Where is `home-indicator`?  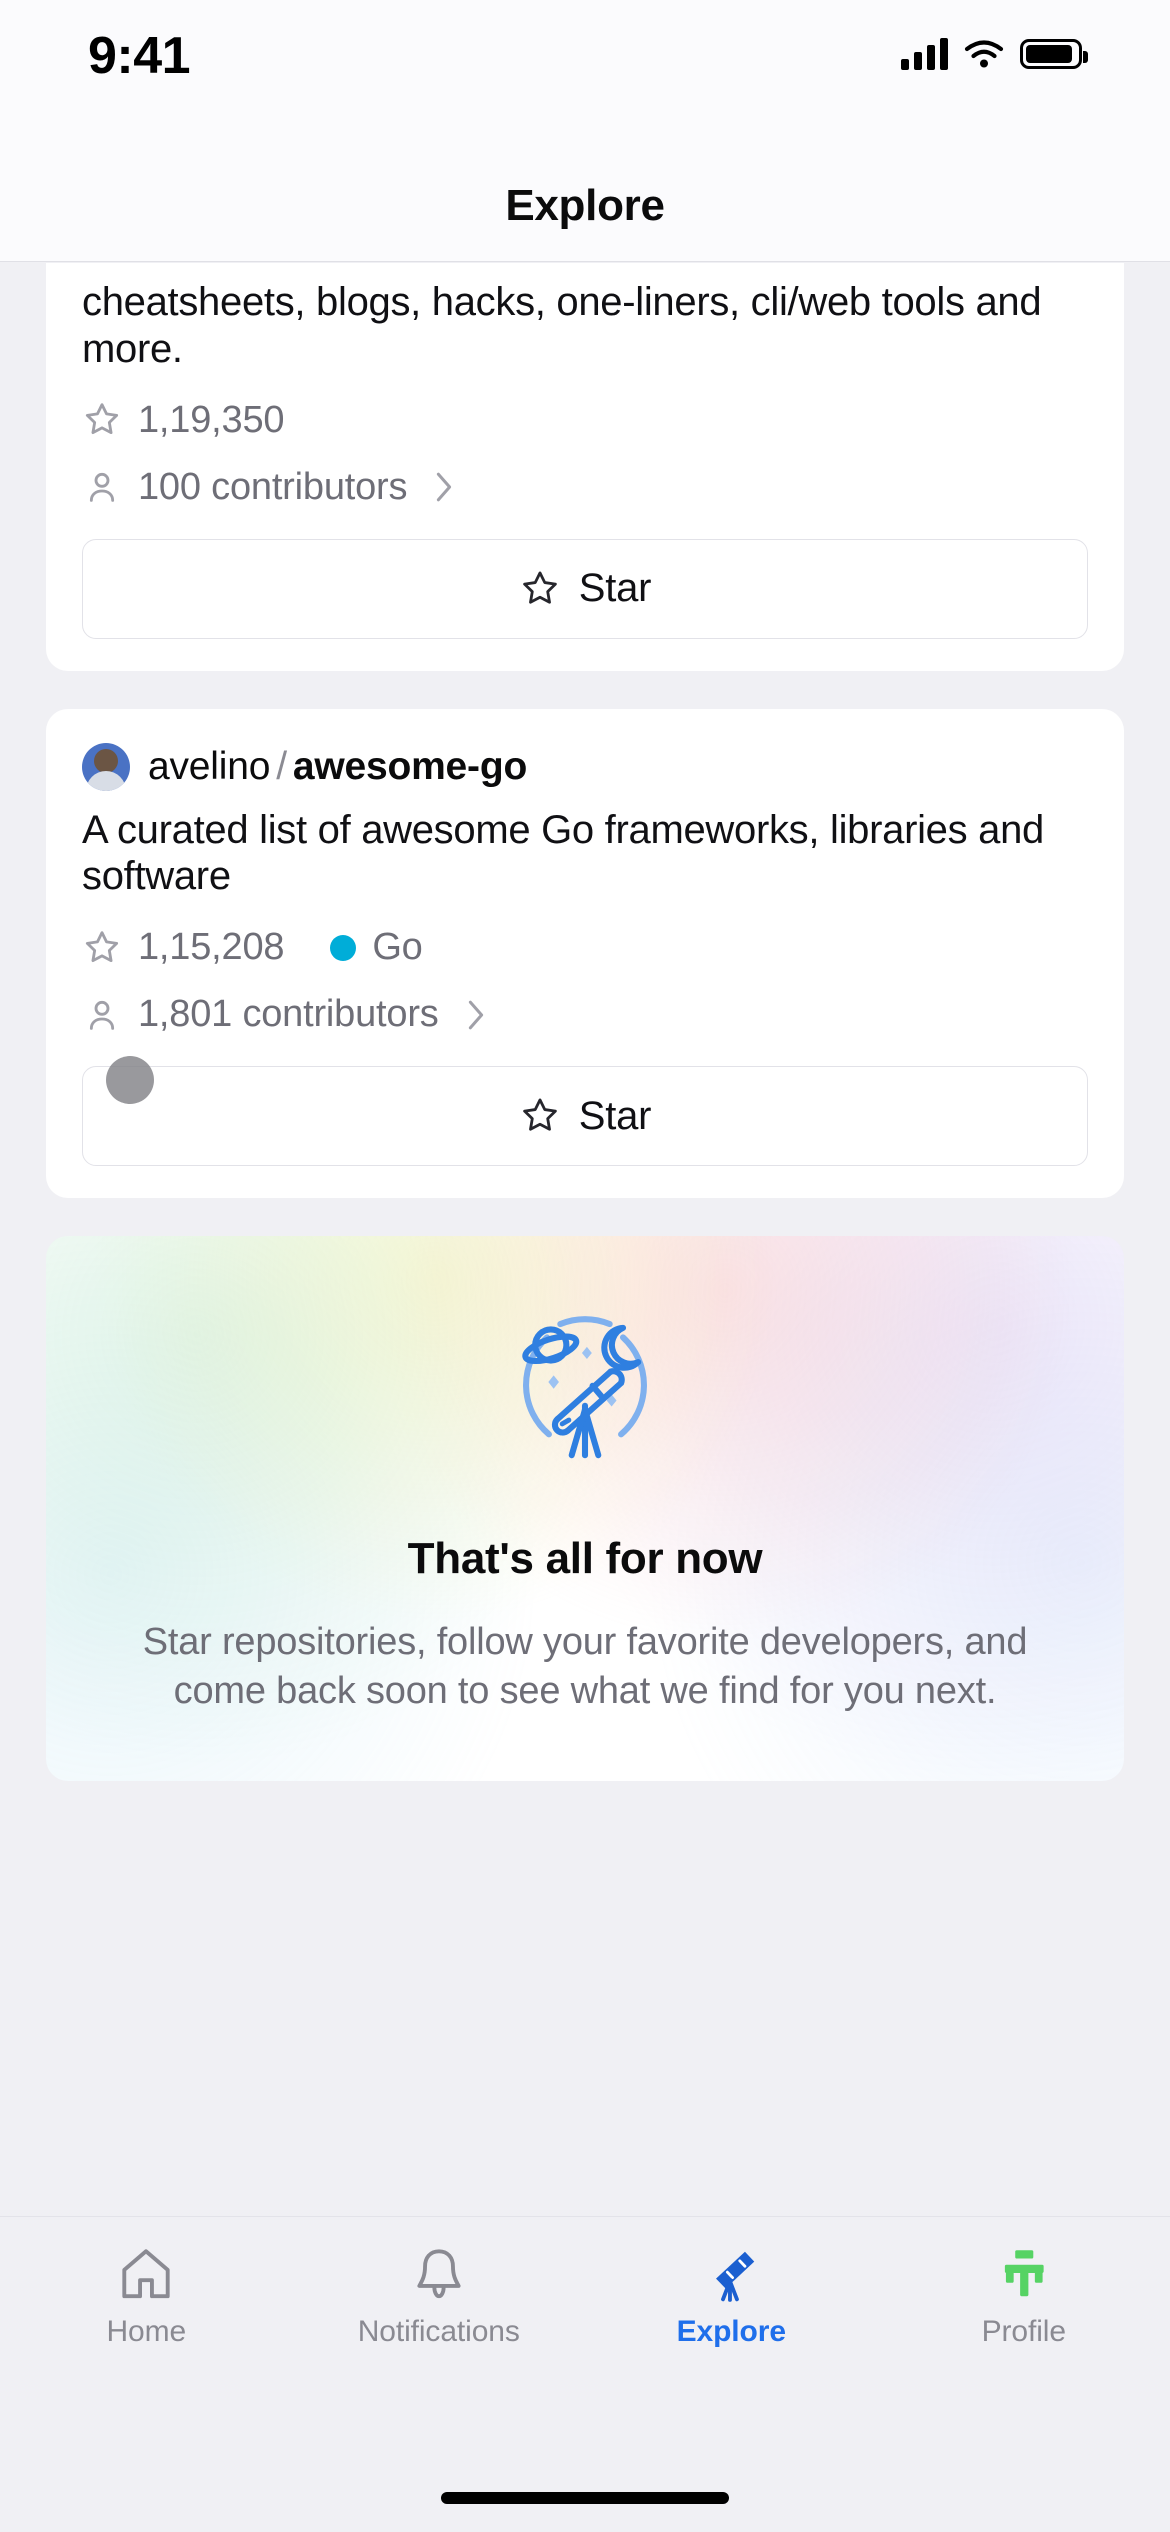
home-indicator is located at coordinates (585, 2498).